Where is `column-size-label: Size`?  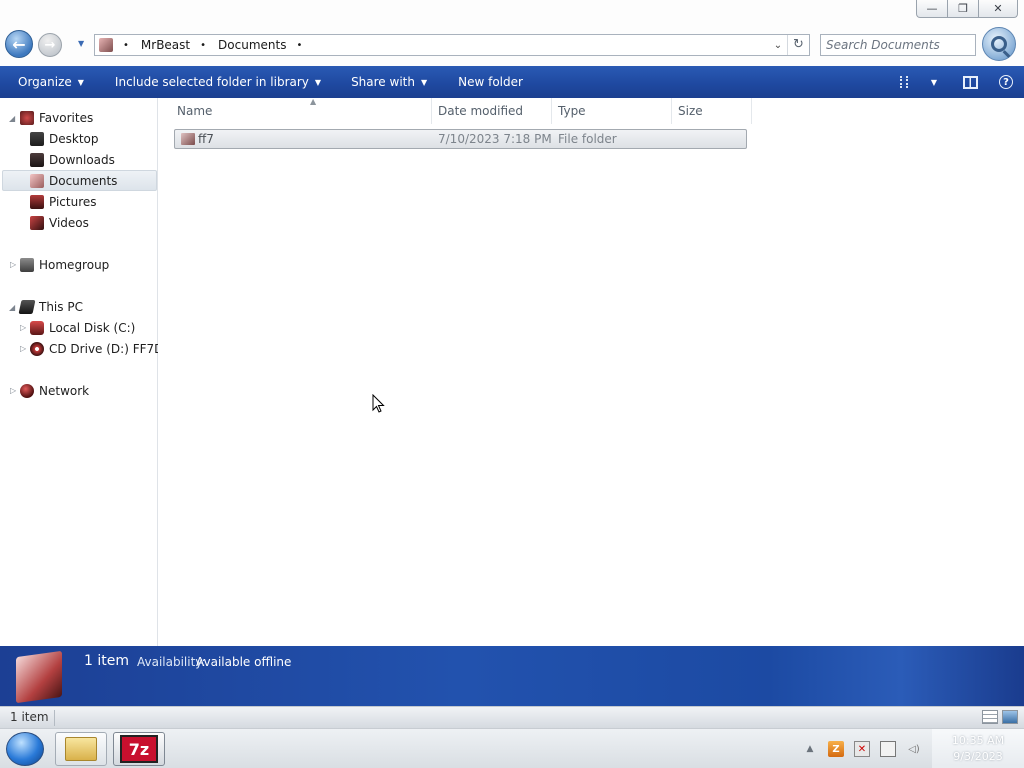
column-size-label: Size is located at coordinates (690, 111).